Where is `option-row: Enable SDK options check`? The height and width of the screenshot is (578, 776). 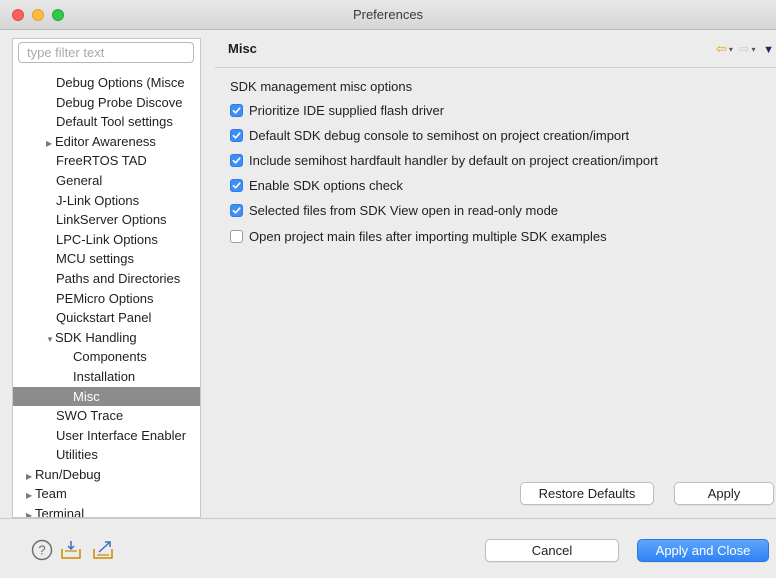
option-row: Enable SDK options check is located at coordinates (316, 186).